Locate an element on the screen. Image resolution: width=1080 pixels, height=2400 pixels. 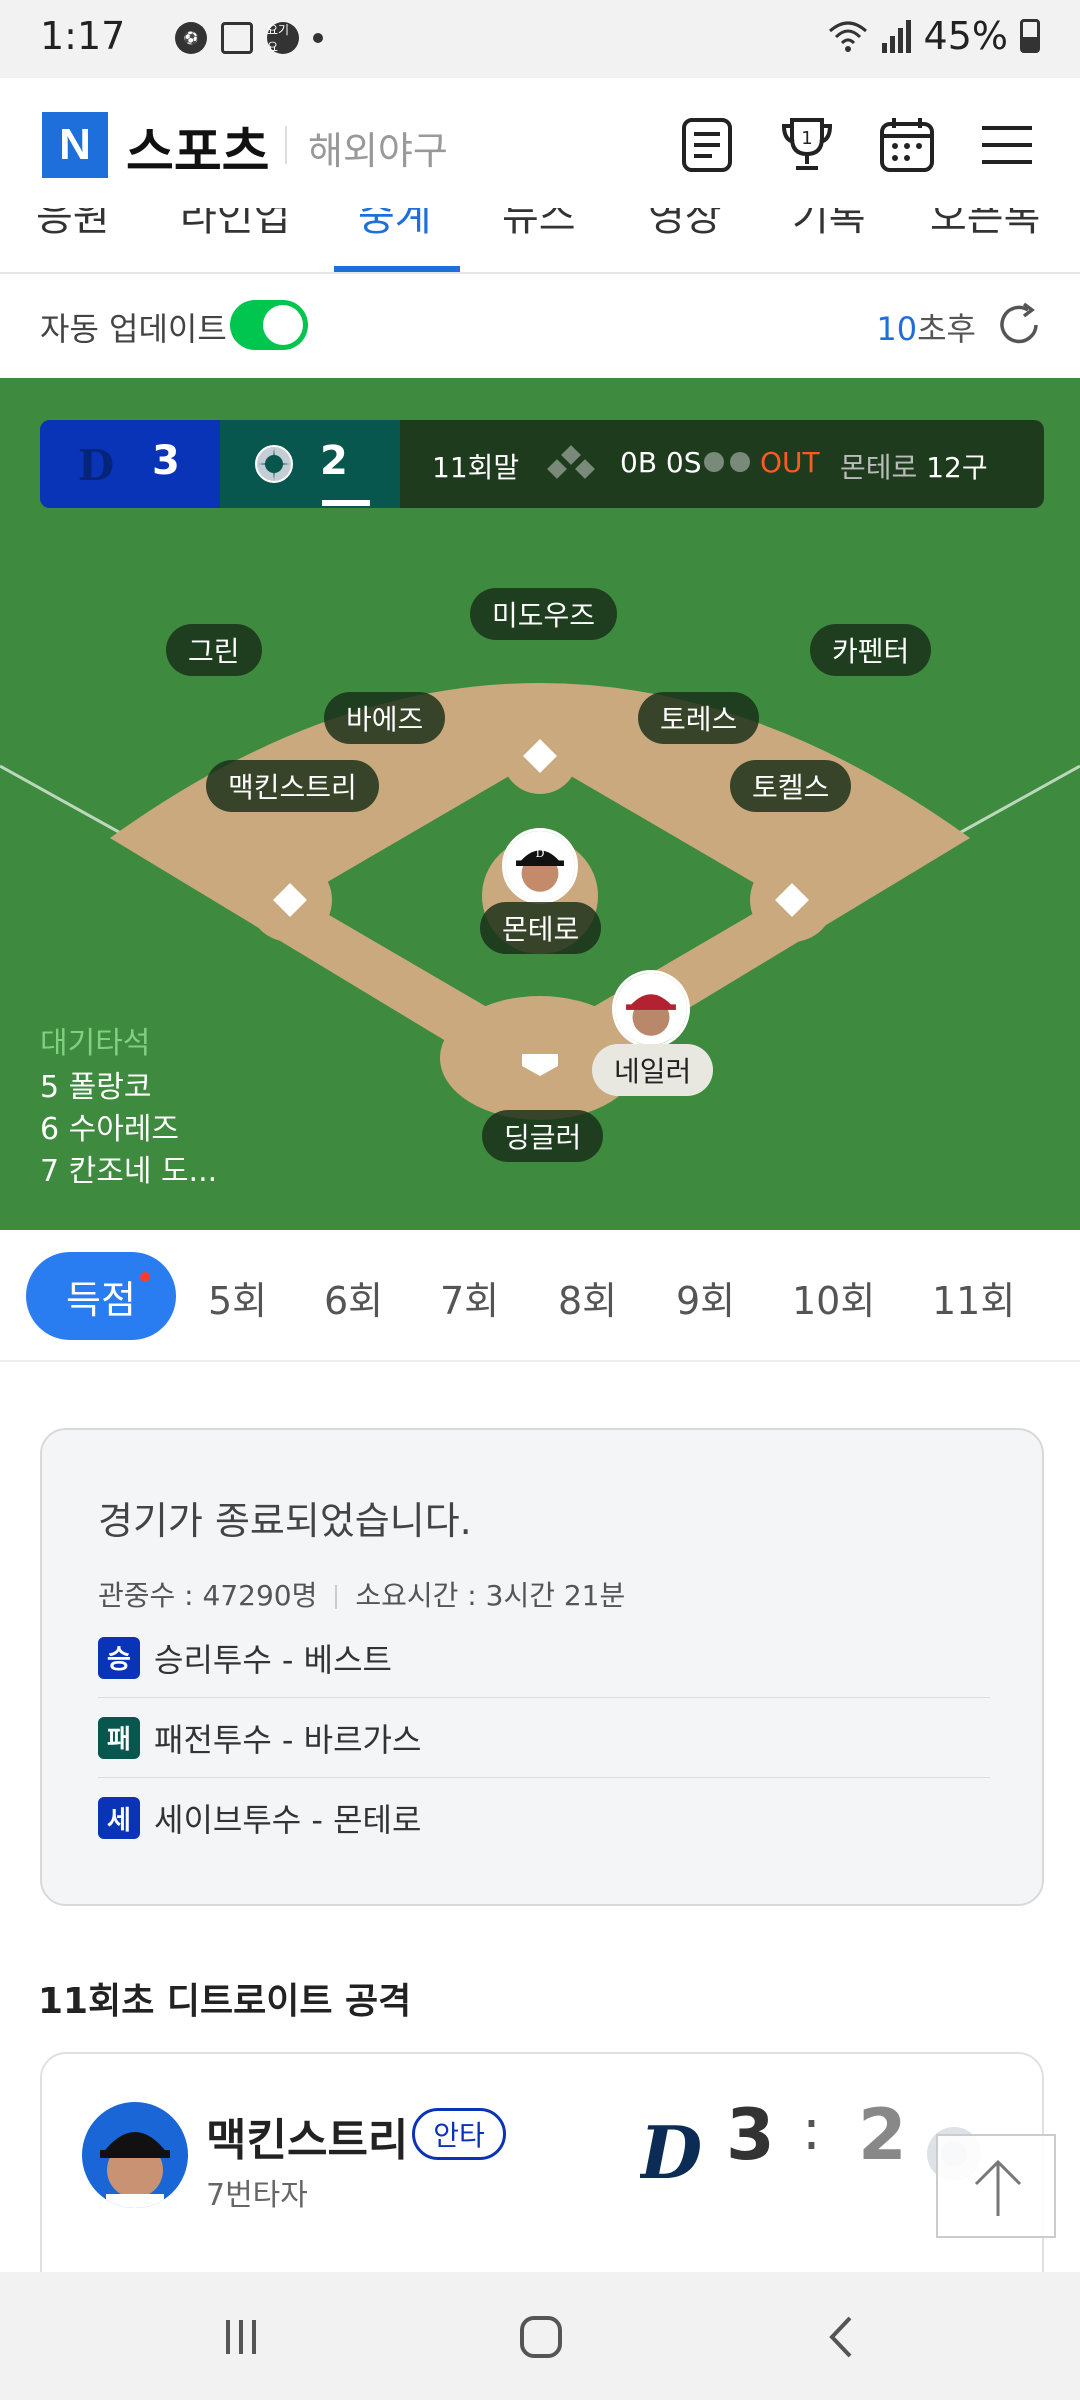
tab-inning-11: 11회 is located at coordinates (973, 1297).